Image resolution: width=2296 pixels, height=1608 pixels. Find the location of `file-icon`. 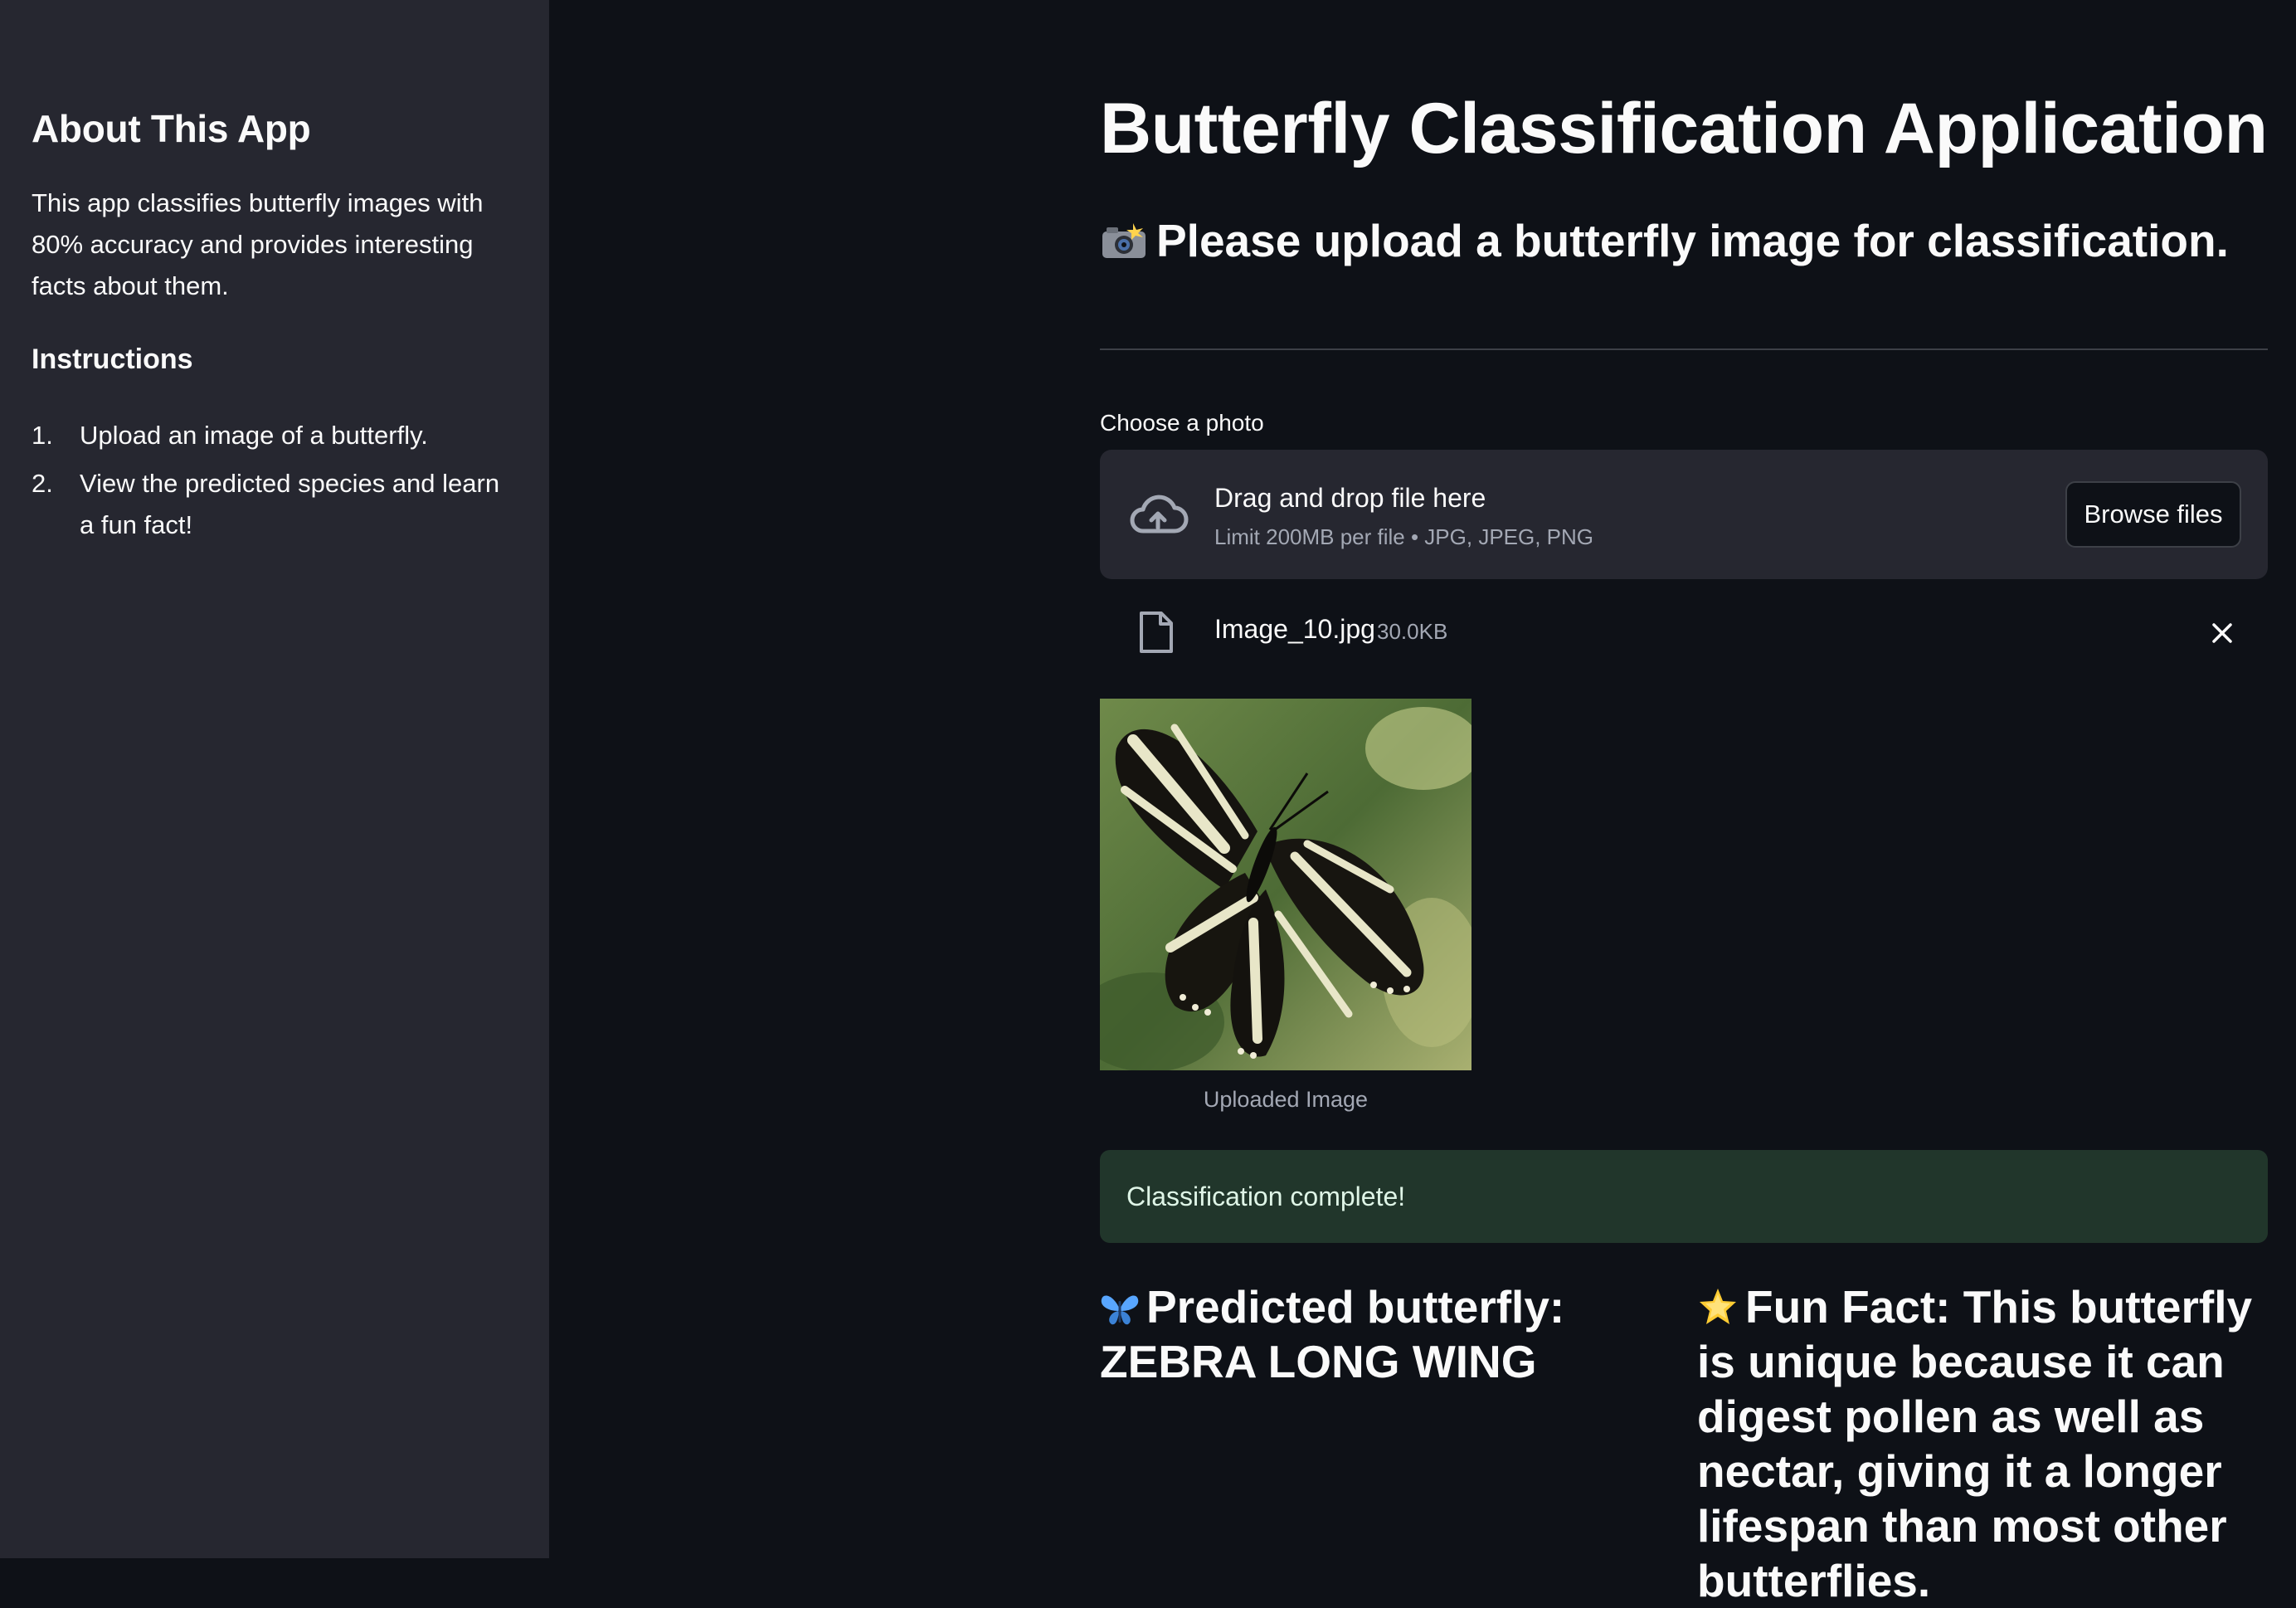

file-icon is located at coordinates (1156, 633).